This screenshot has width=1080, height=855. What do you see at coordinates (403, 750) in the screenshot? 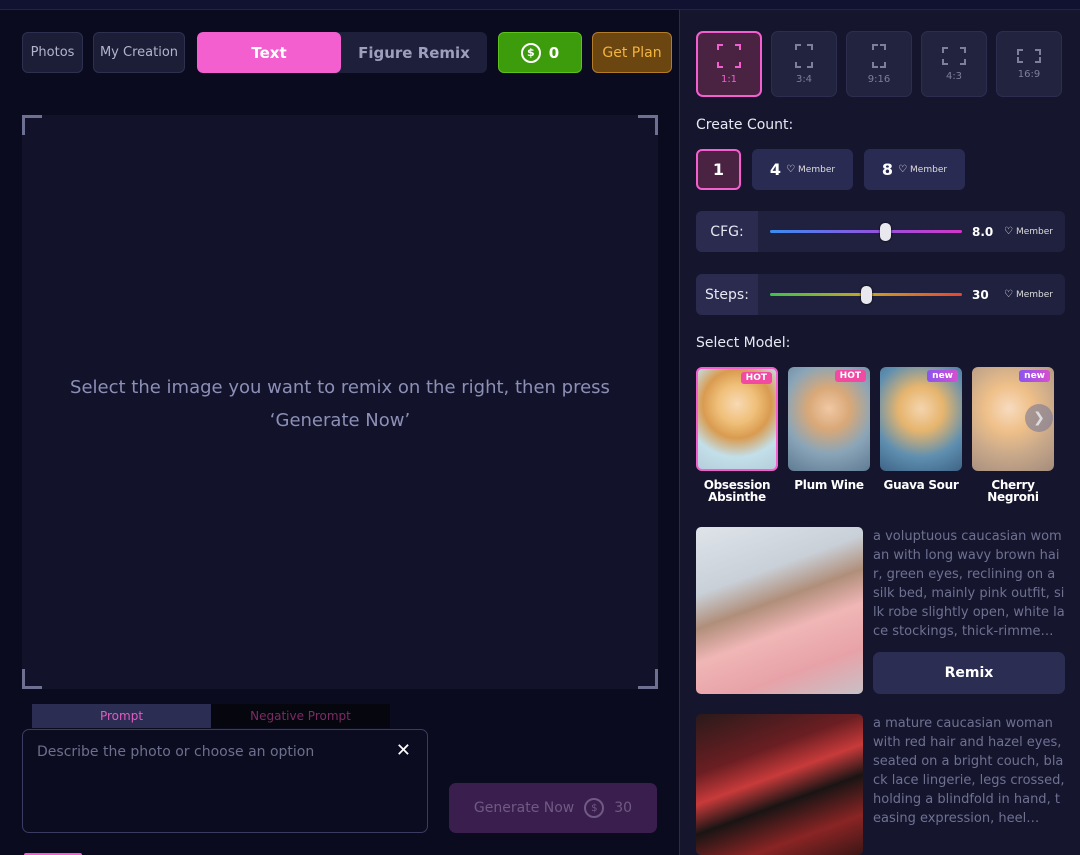
I see `clear-icon: ✕` at bounding box center [403, 750].